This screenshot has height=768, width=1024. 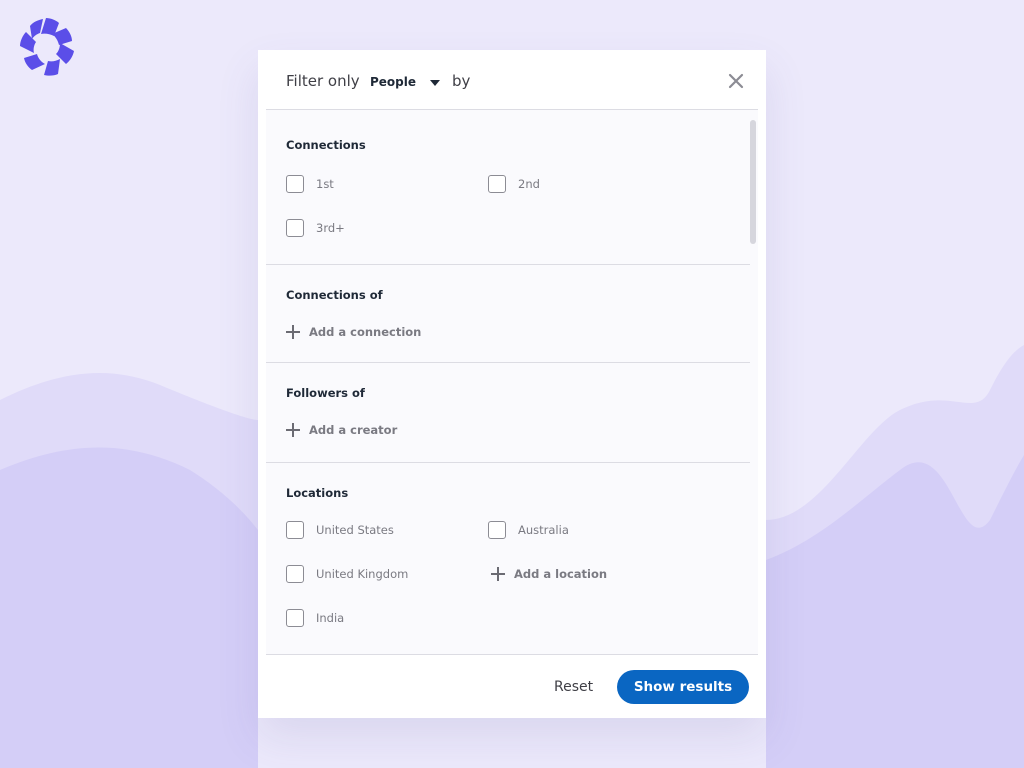 What do you see at coordinates (353, 430) in the screenshot?
I see `add-creator-label: Add a creator` at bounding box center [353, 430].